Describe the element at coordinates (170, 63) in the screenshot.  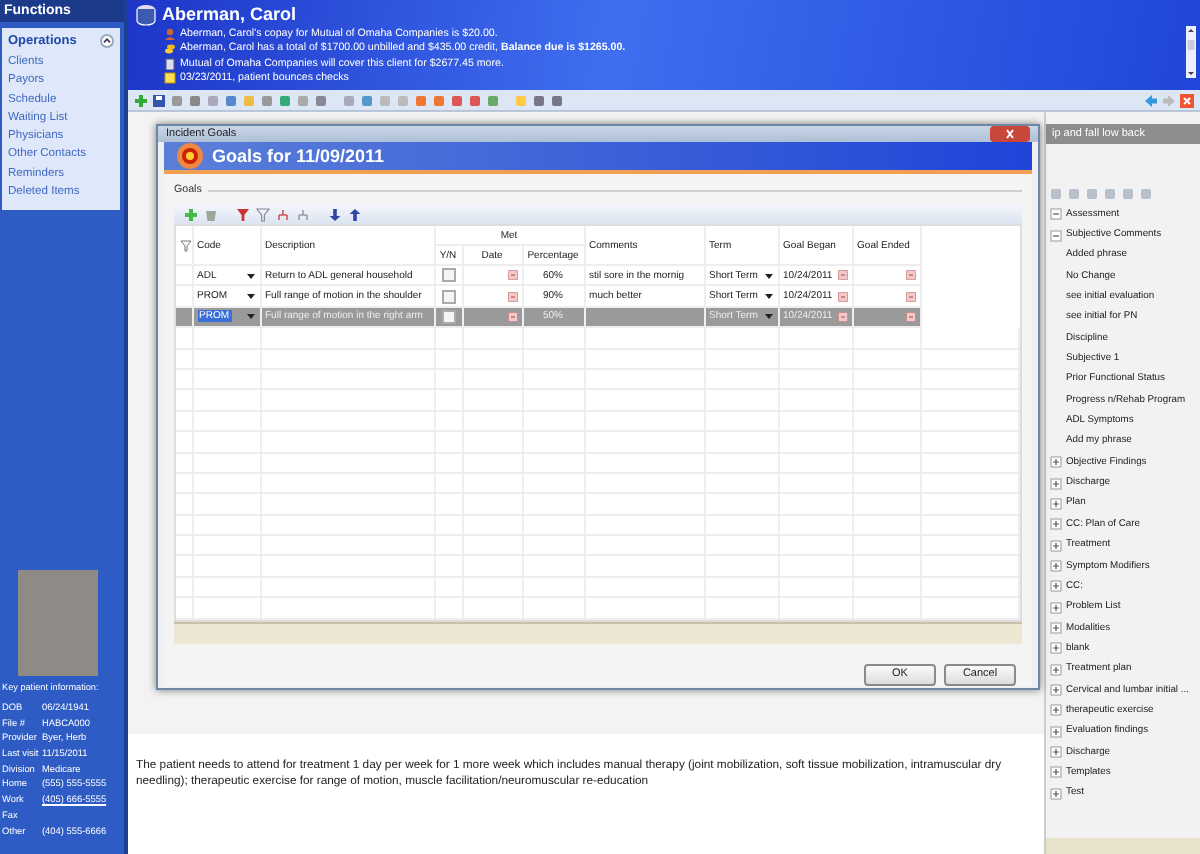
I see `document-icon` at that location.